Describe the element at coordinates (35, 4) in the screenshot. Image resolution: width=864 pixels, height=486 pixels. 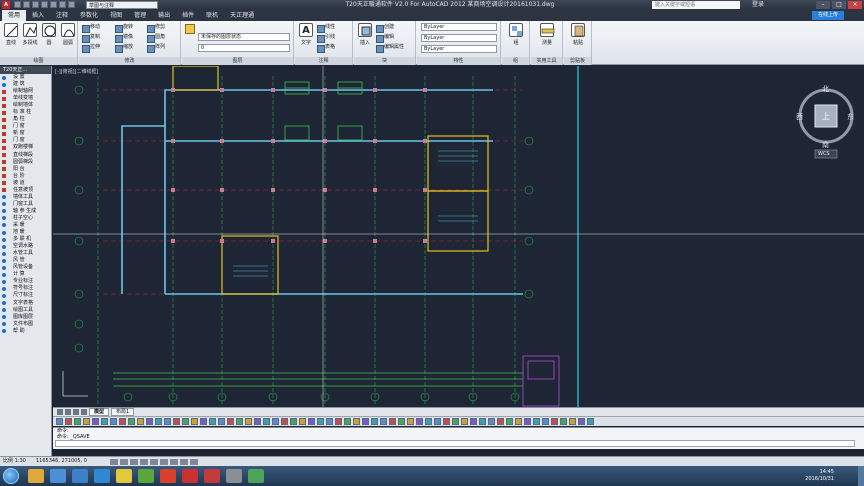
I see `save-icon` at that location.